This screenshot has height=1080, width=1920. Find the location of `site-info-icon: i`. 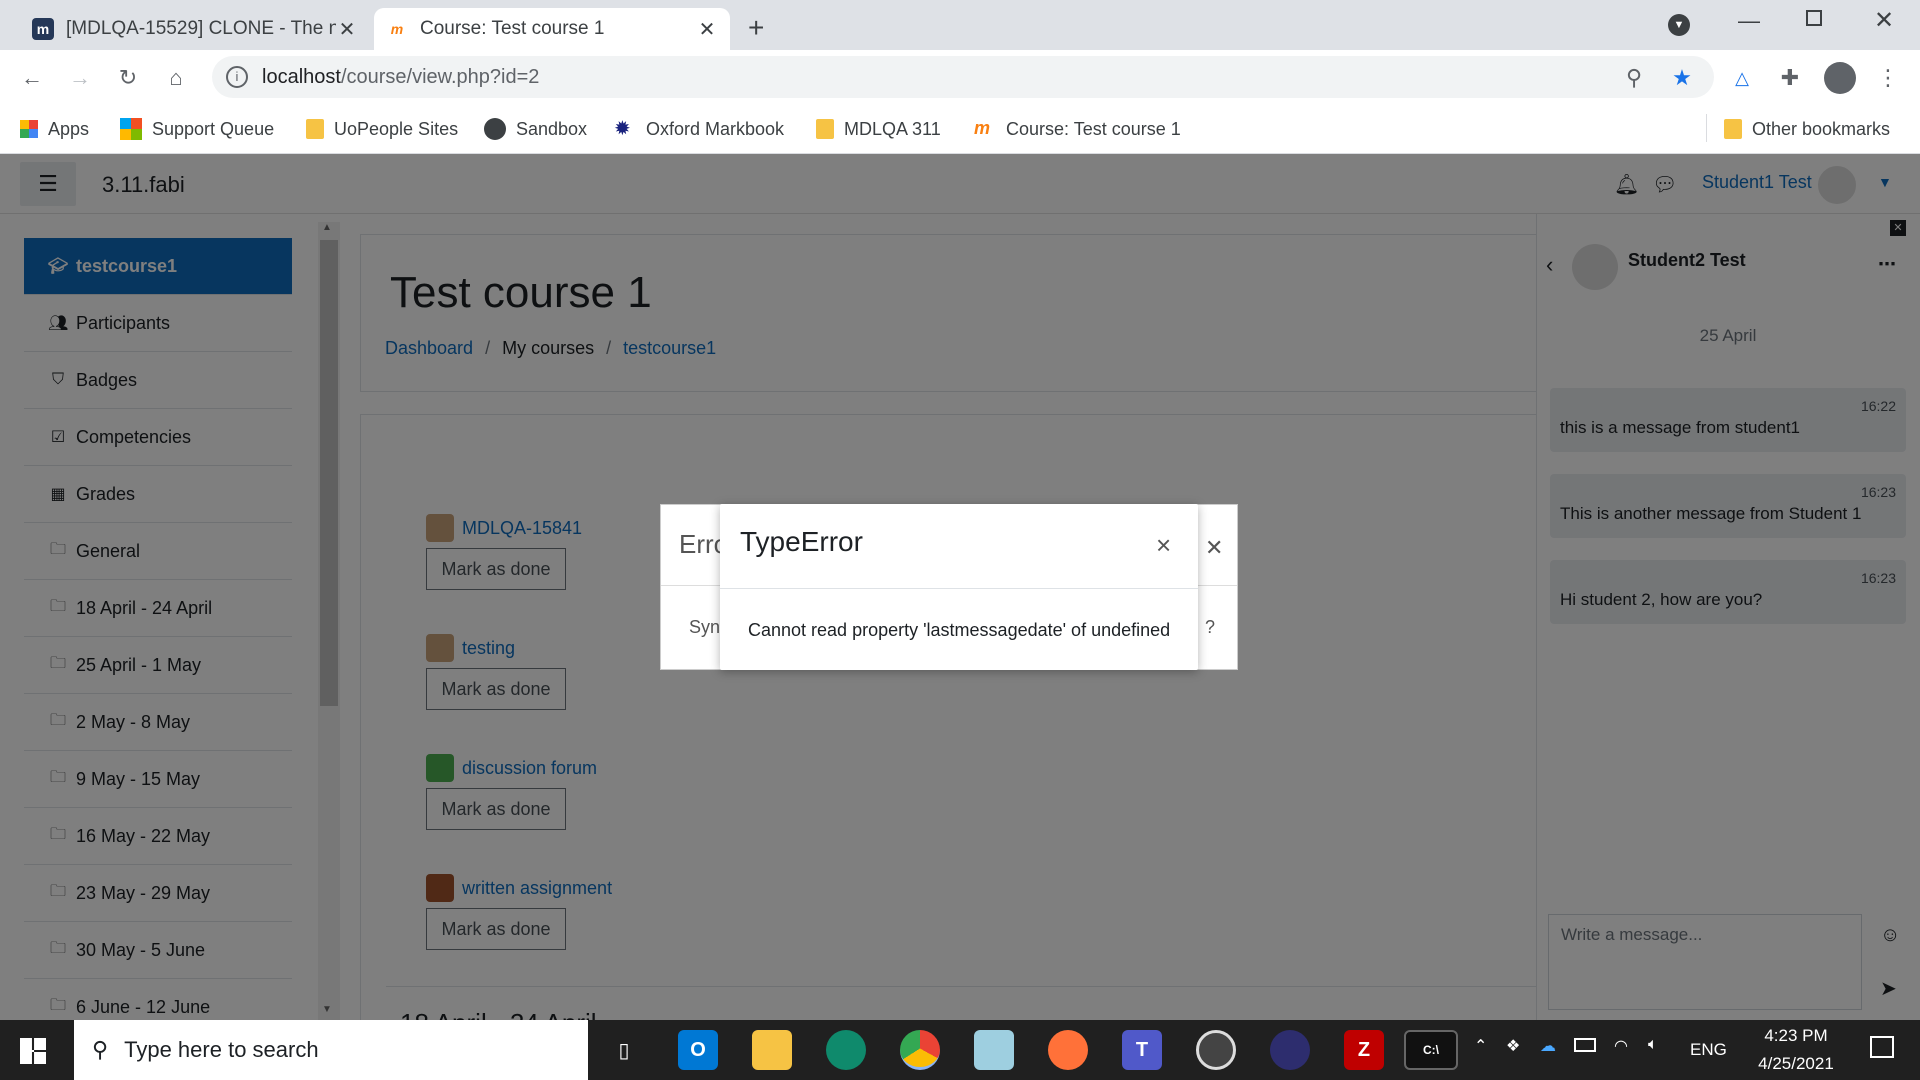

site-info-icon: i is located at coordinates (237, 77).